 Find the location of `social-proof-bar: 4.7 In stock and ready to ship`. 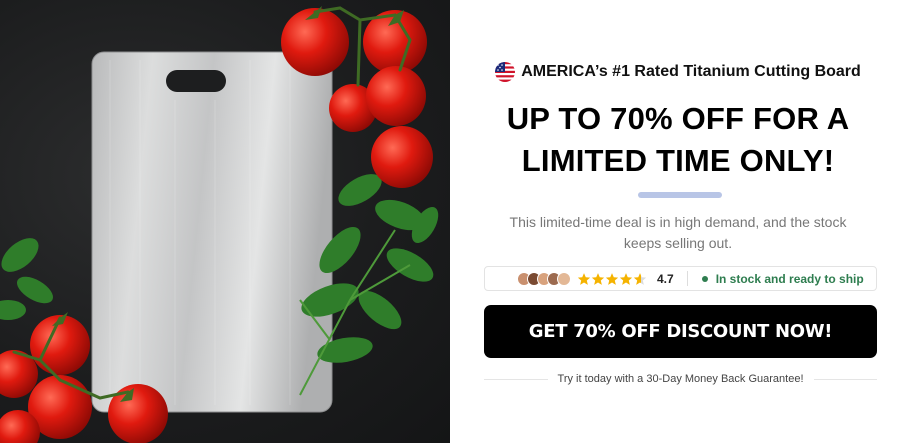

social-proof-bar: 4.7 In stock and ready to ship is located at coordinates (680, 278).